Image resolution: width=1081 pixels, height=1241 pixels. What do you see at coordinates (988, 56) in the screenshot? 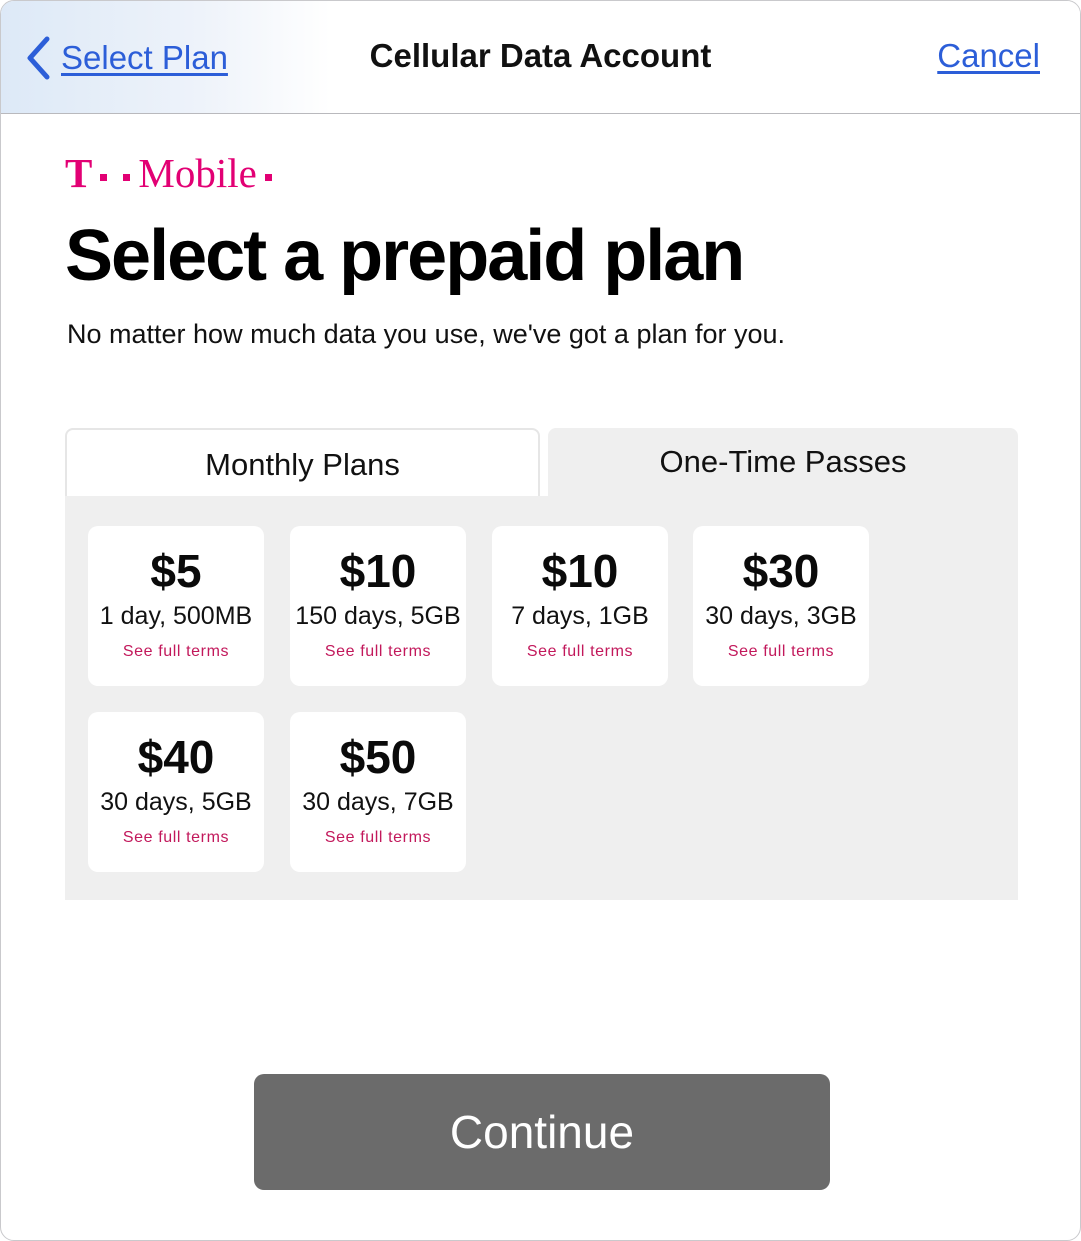
I see `cancel-button: Cancel` at bounding box center [988, 56].